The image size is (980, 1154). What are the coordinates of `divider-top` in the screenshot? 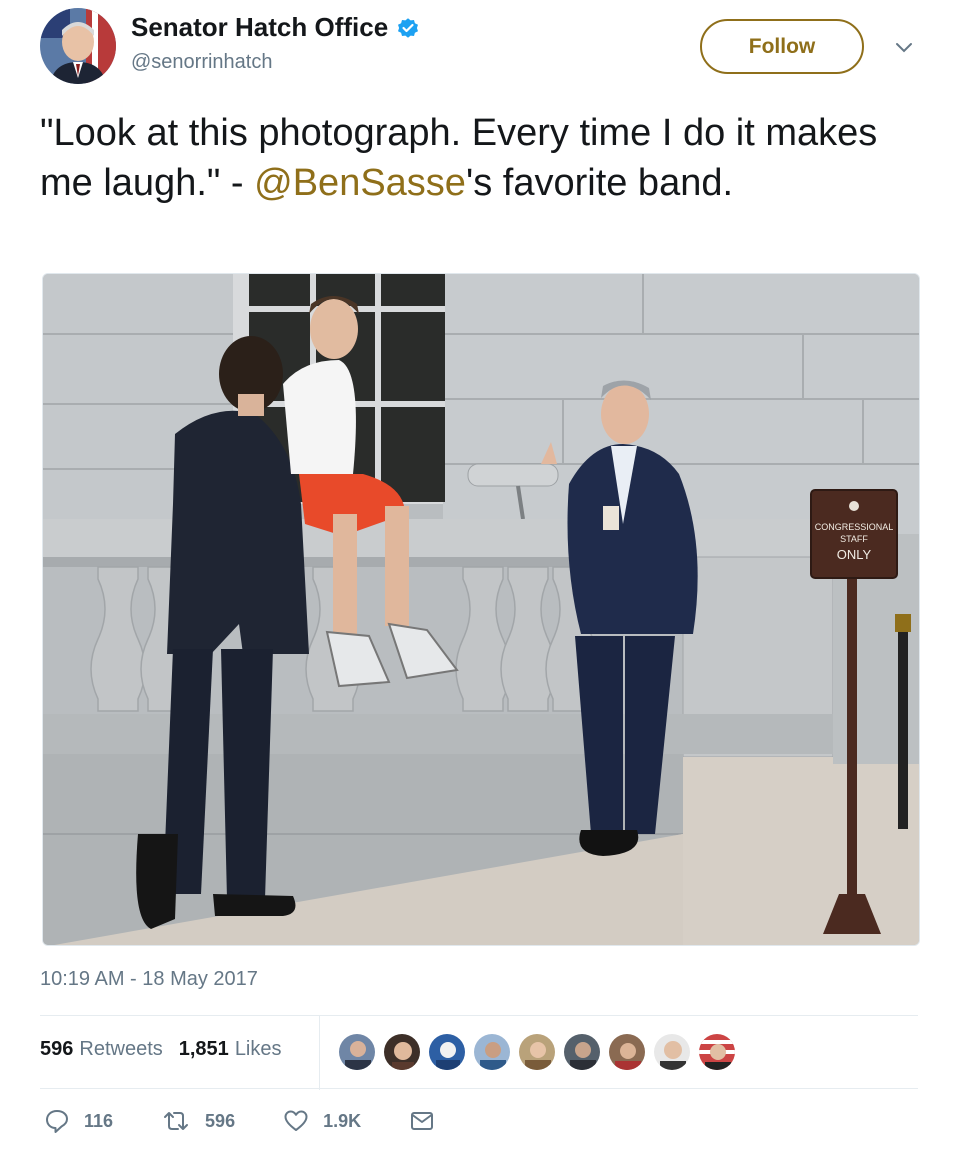 It's located at (479, 1015).